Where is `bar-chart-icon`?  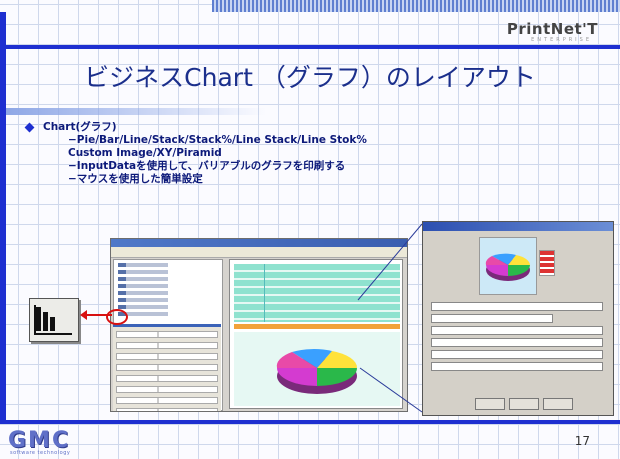
bar-chart-icon is located at coordinates (54, 320).